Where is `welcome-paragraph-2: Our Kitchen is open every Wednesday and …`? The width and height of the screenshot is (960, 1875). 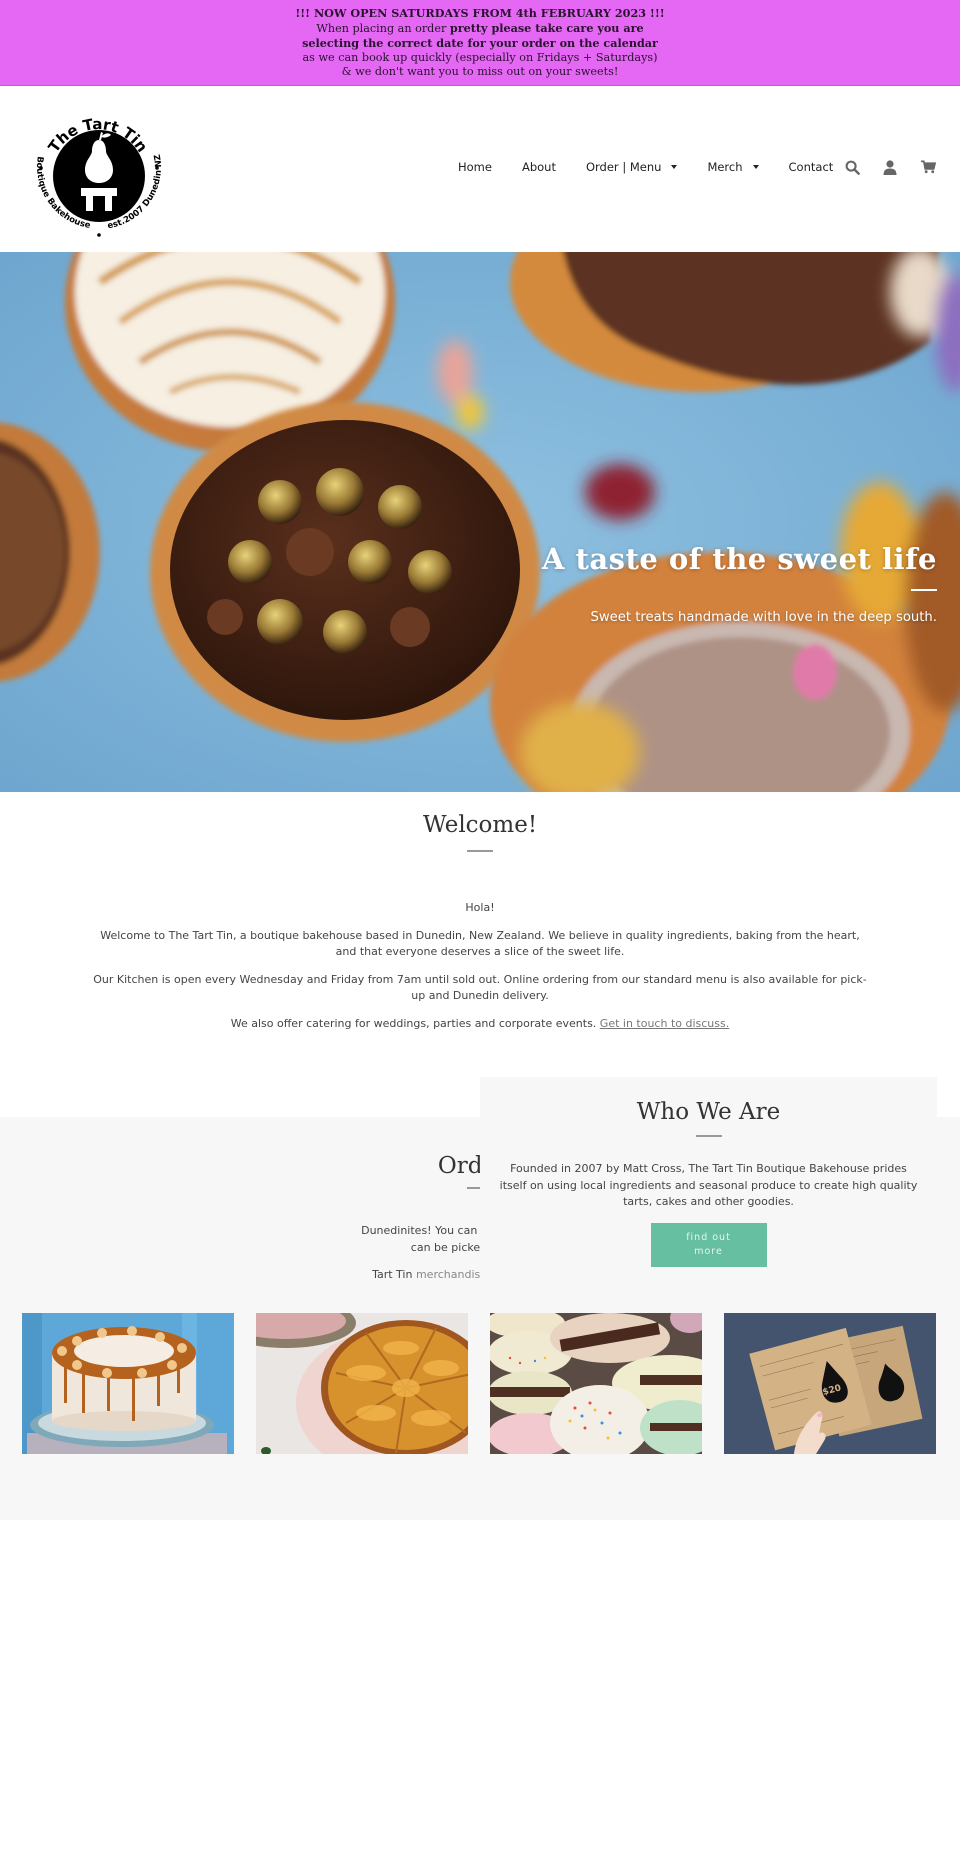 welcome-paragraph-2: Our Kitchen is open every Wednesday and … is located at coordinates (480, 987).